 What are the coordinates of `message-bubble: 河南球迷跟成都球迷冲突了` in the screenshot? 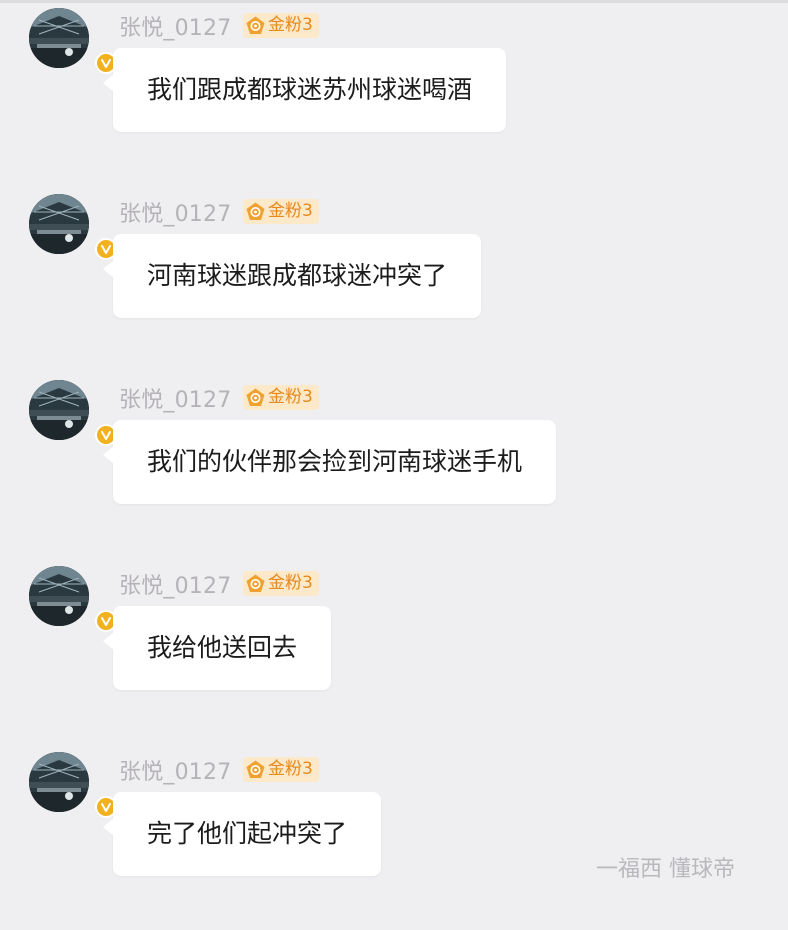 It's located at (292, 276).